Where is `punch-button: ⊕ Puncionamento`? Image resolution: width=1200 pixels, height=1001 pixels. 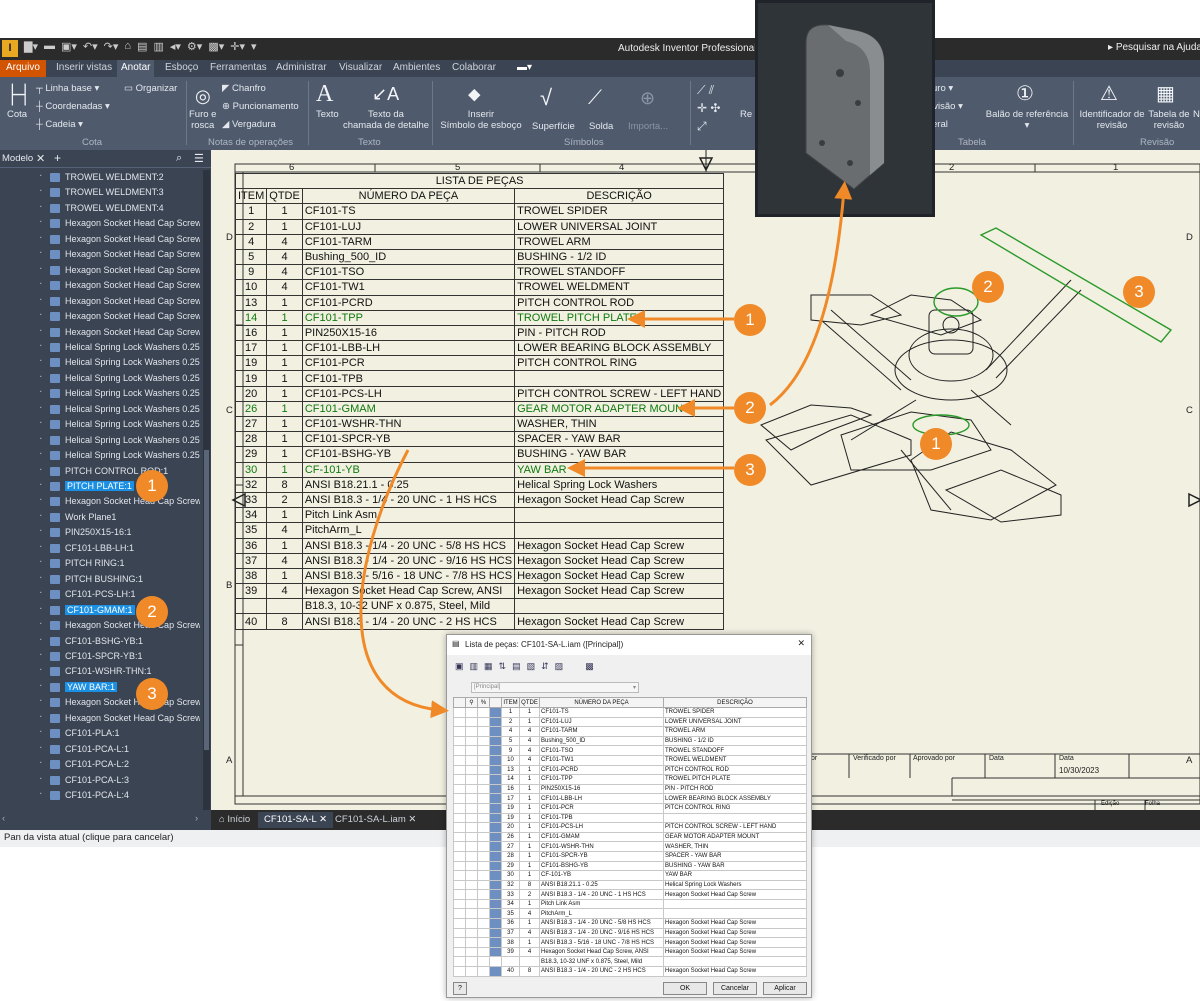
punch-button: ⊕ Puncionamento is located at coordinates (260, 106).